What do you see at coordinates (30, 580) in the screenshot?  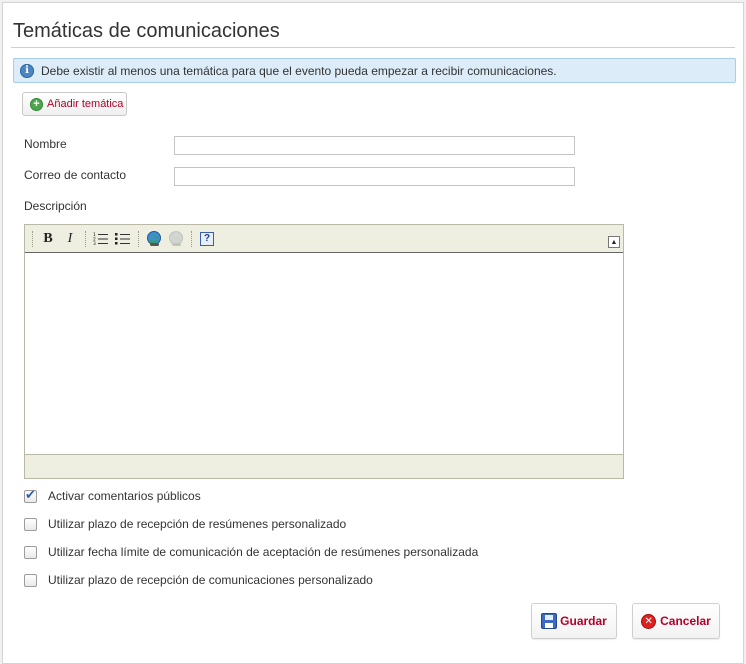 I see `custom-communications-deadline-checkbox` at bounding box center [30, 580].